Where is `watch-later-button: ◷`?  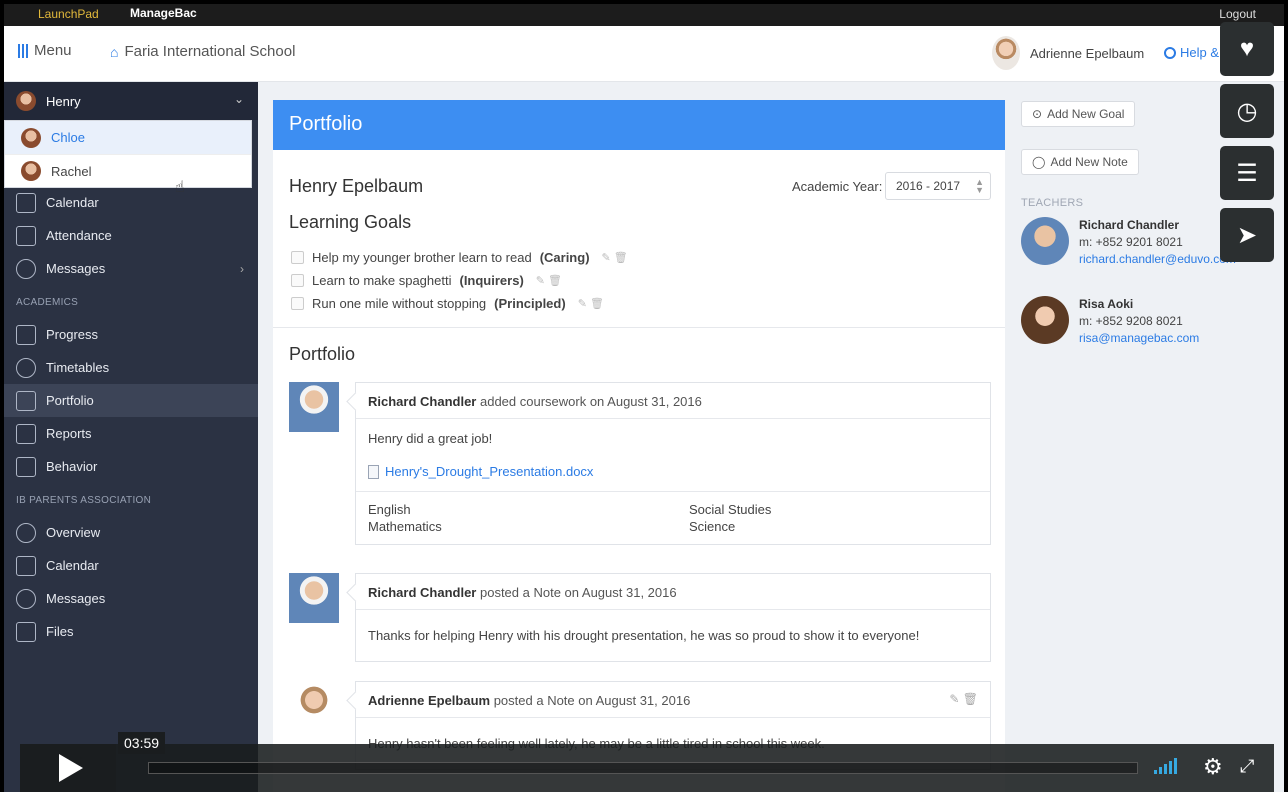 watch-later-button: ◷ is located at coordinates (1247, 111).